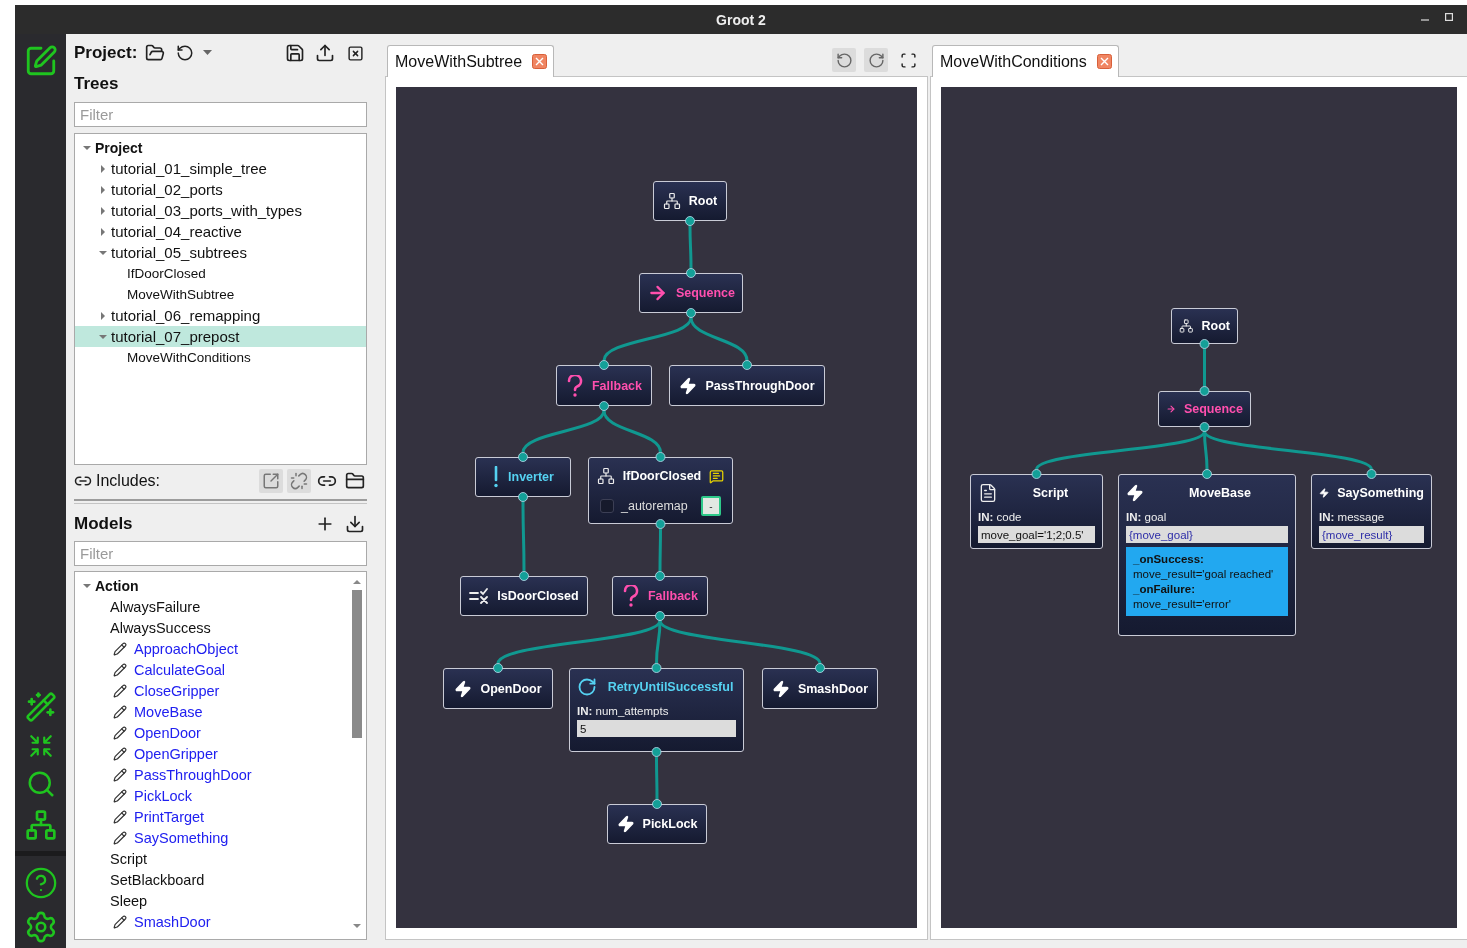 The width and height of the screenshot is (1467, 948). I want to click on model-item: AlwaysSuccess, so click(220, 627).